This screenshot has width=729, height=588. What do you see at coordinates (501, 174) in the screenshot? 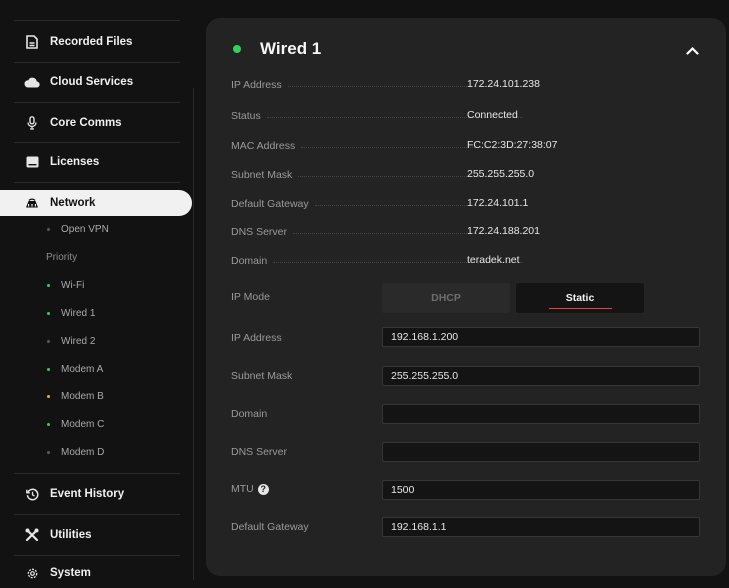
I see `info-value-subnet-mask: 255.255.255.0` at bounding box center [501, 174].